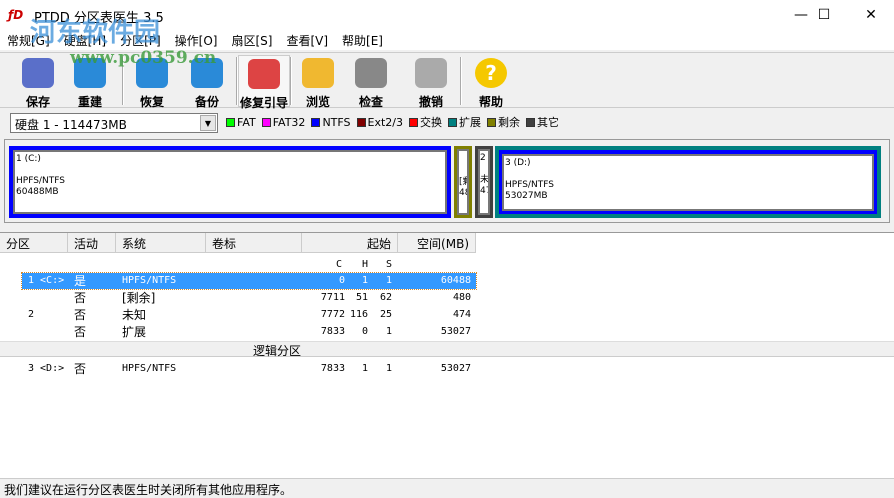 This screenshot has height=498, width=894. Describe the element at coordinates (254, 243) in the screenshot. I see `column-header-label: 卷标` at that location.